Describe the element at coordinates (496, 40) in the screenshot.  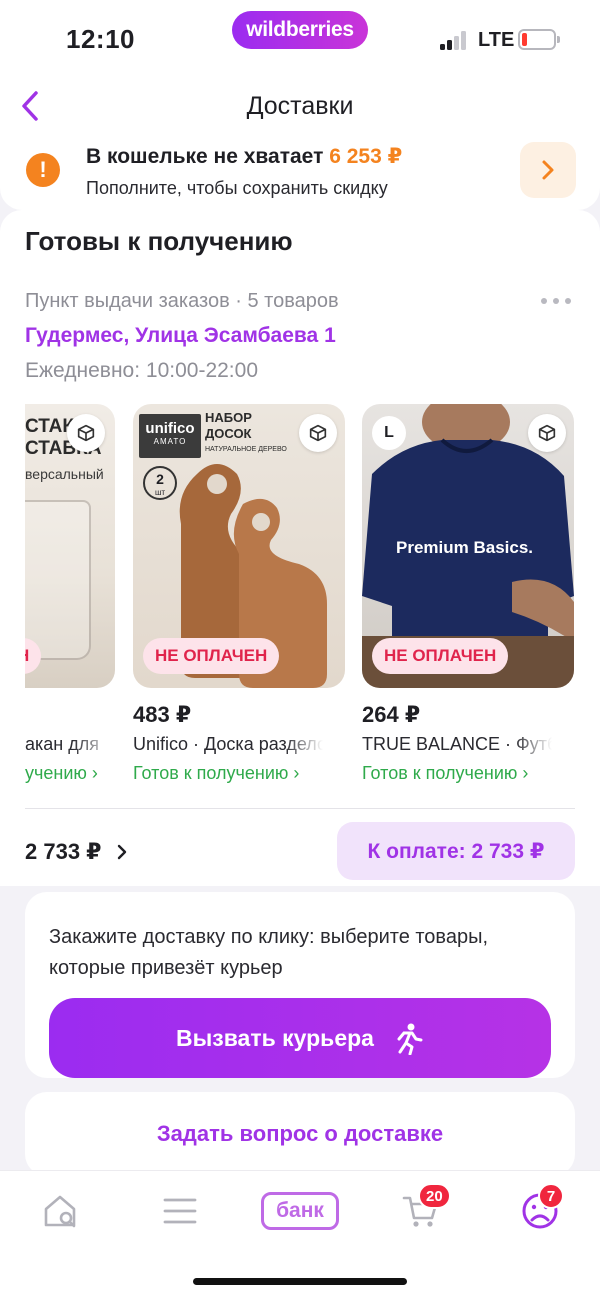
I see `network-type: LTE` at that location.